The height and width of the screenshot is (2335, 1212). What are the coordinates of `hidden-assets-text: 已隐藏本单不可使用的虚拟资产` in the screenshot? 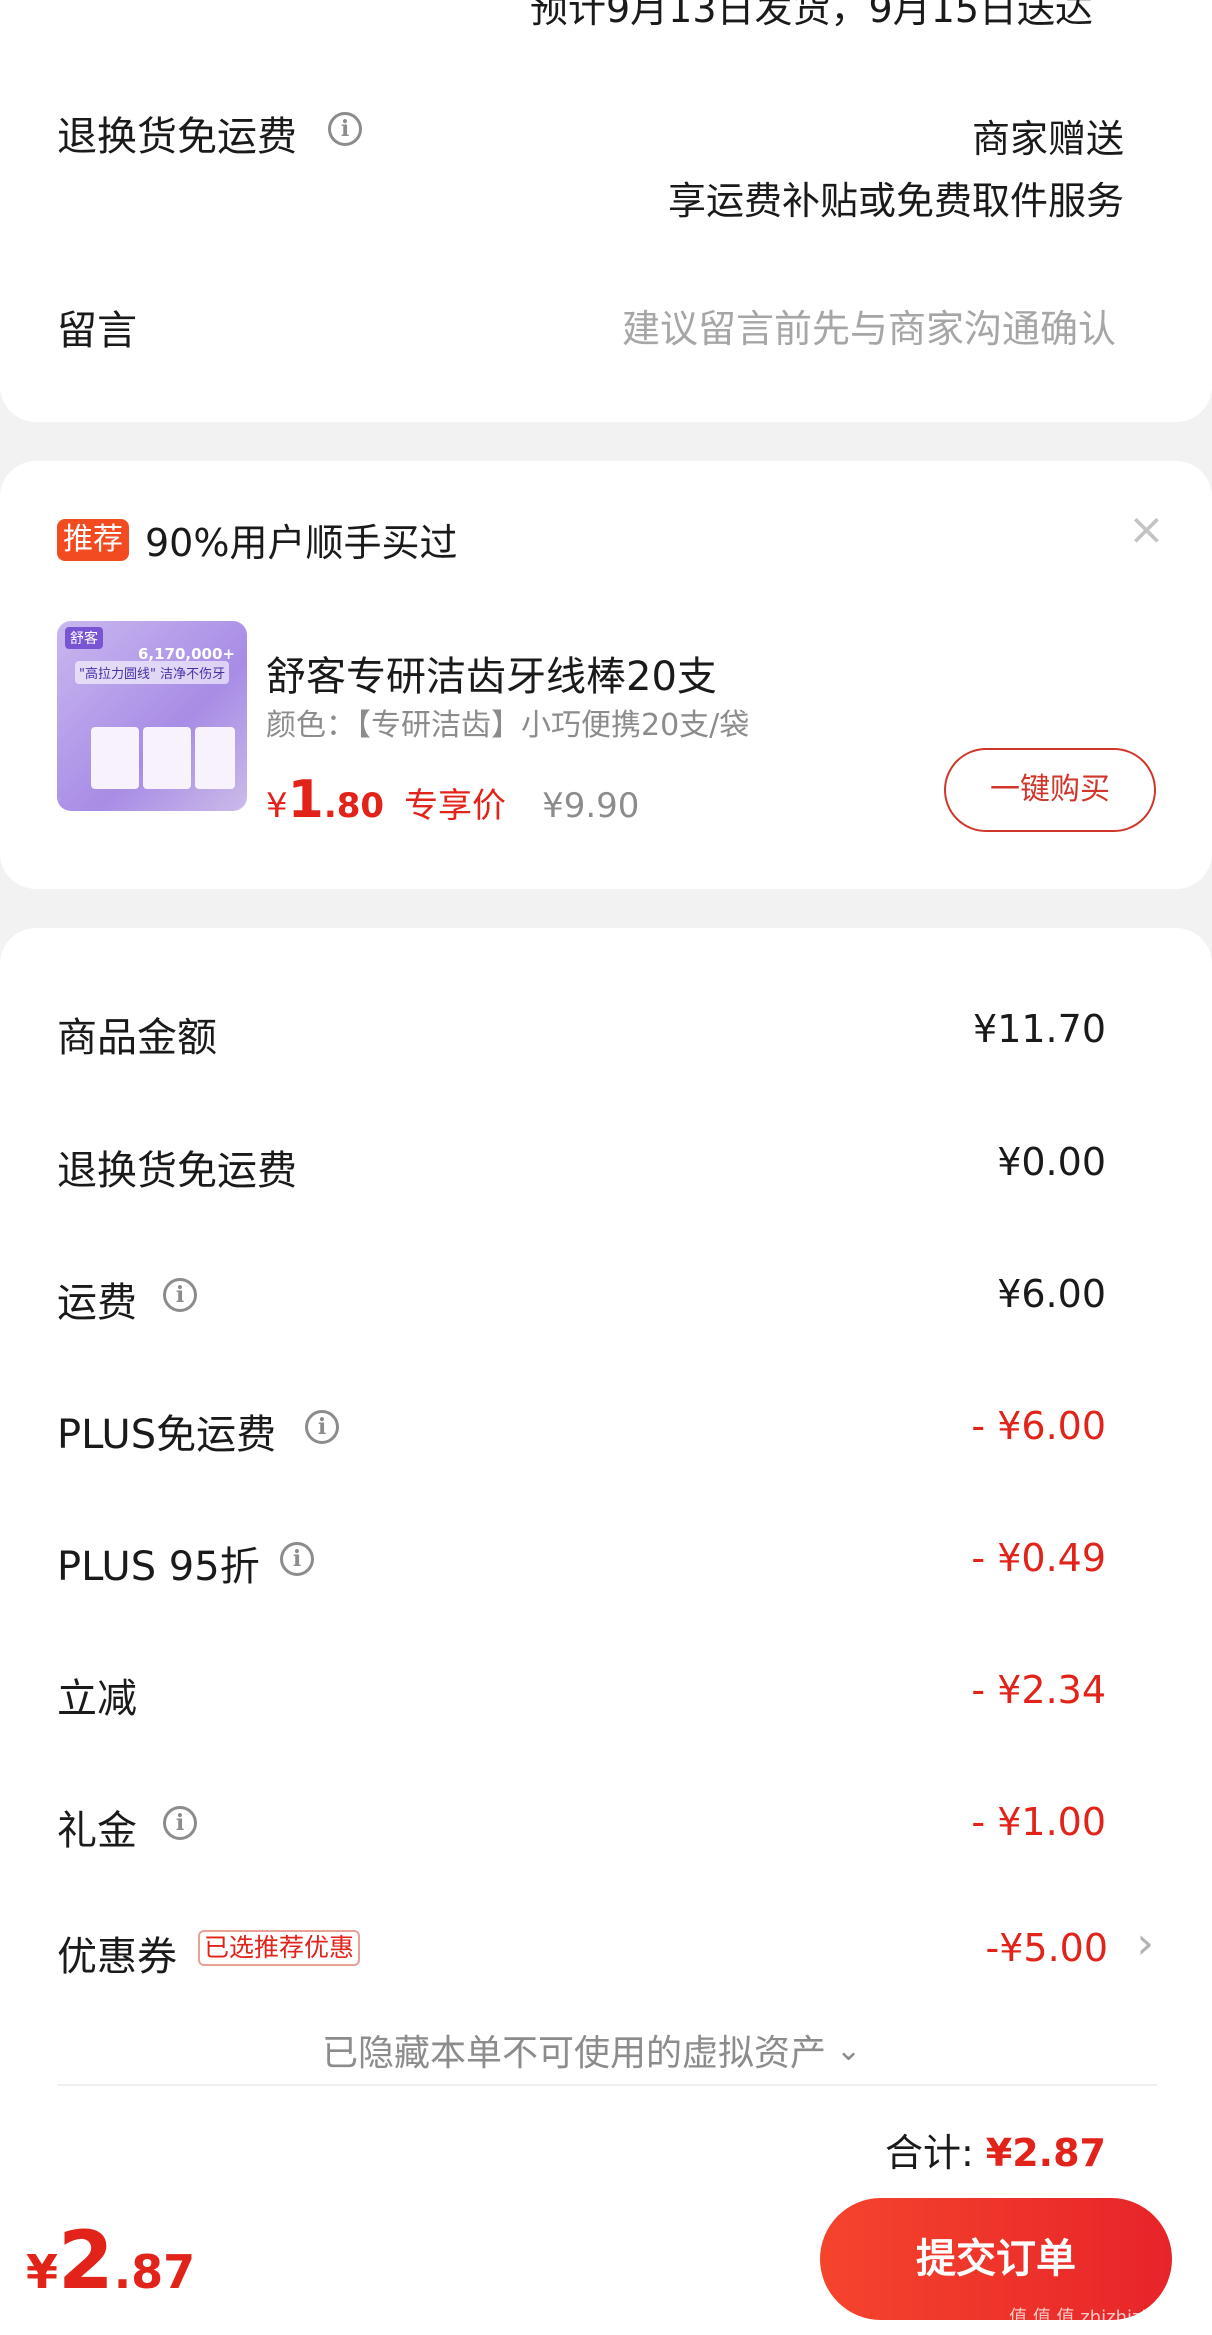 It's located at (574, 2053).